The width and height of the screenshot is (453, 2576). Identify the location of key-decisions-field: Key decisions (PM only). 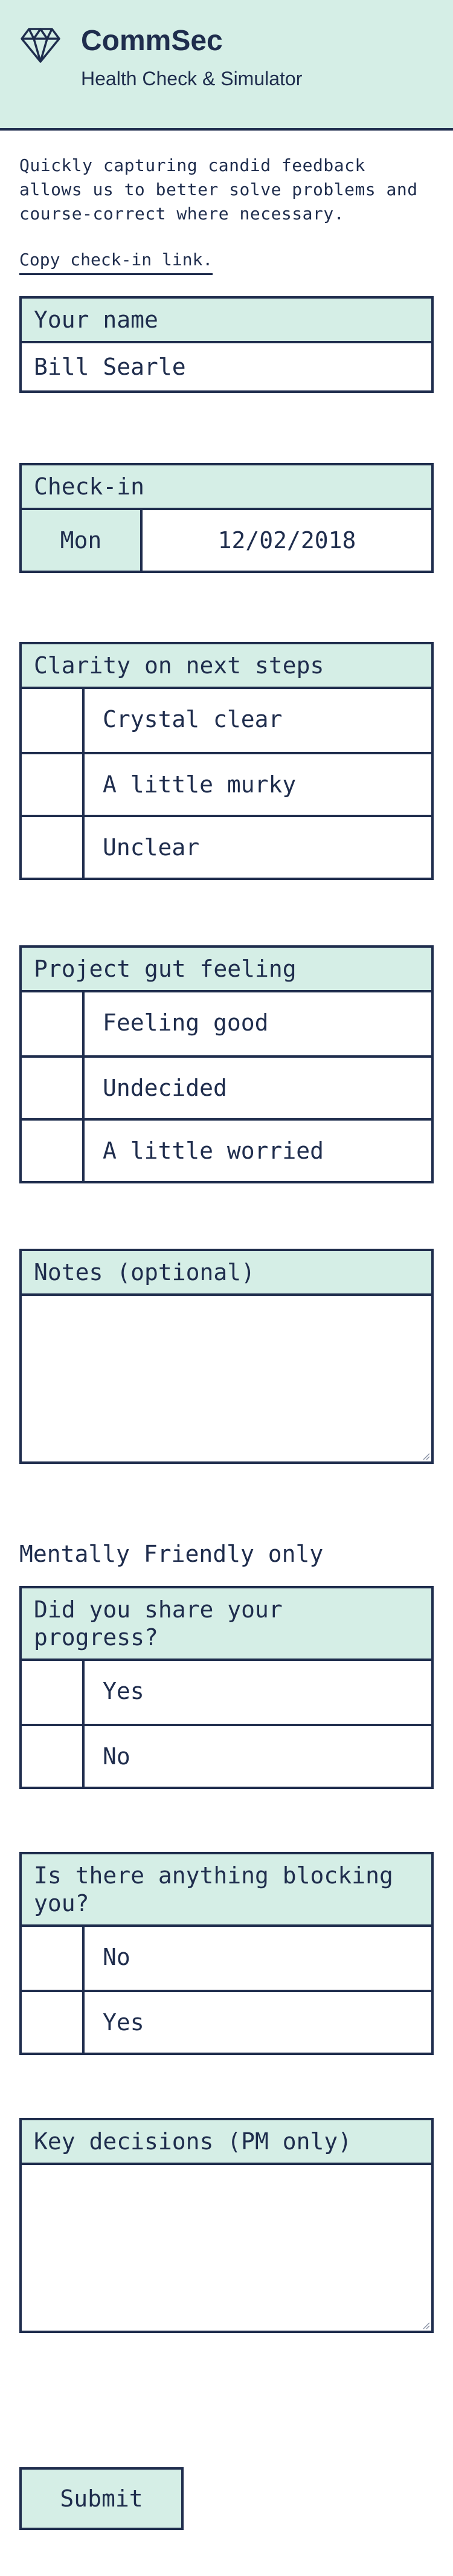
(226, 2225).